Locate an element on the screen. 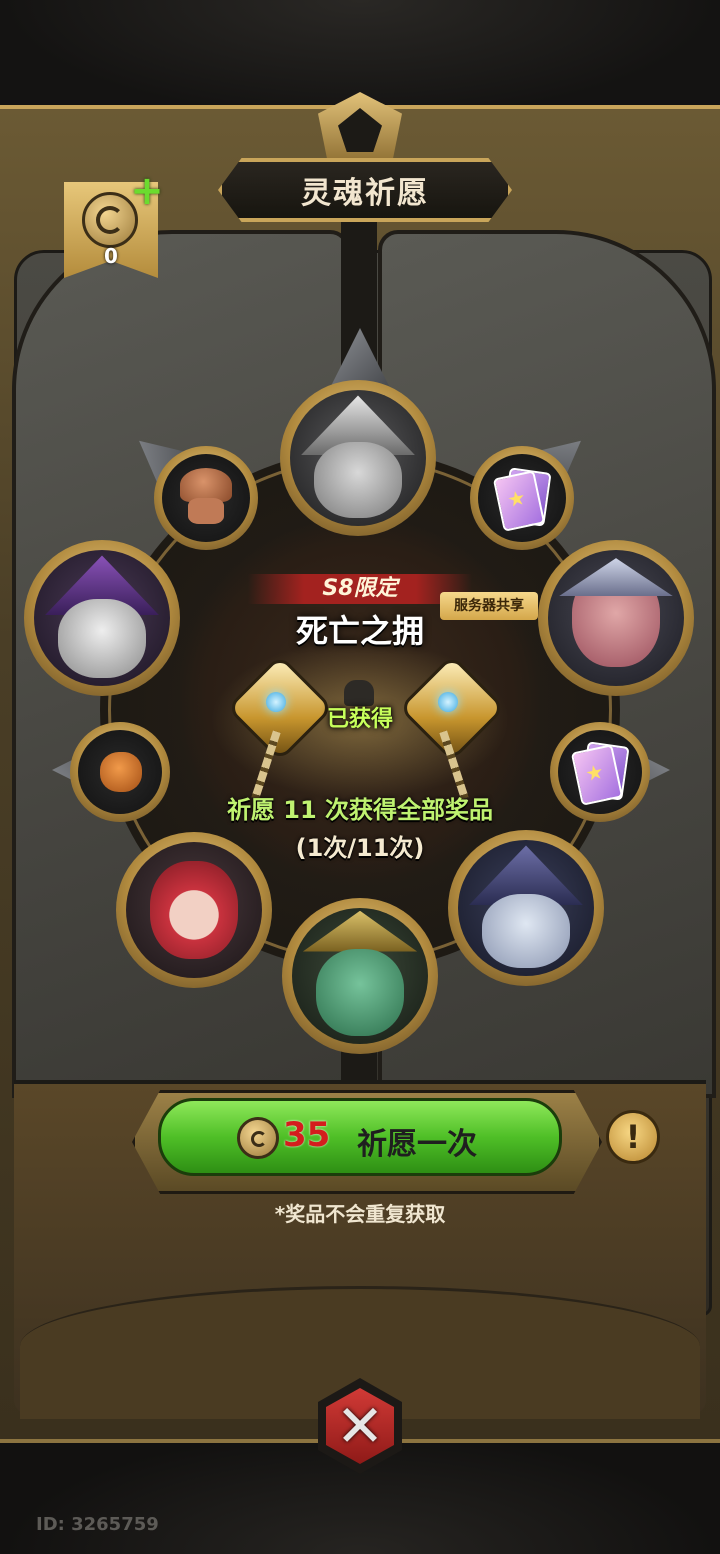 This screenshot has width=720, height=1554. prize-slot-wizard-hero-portrait is located at coordinates (526, 908).